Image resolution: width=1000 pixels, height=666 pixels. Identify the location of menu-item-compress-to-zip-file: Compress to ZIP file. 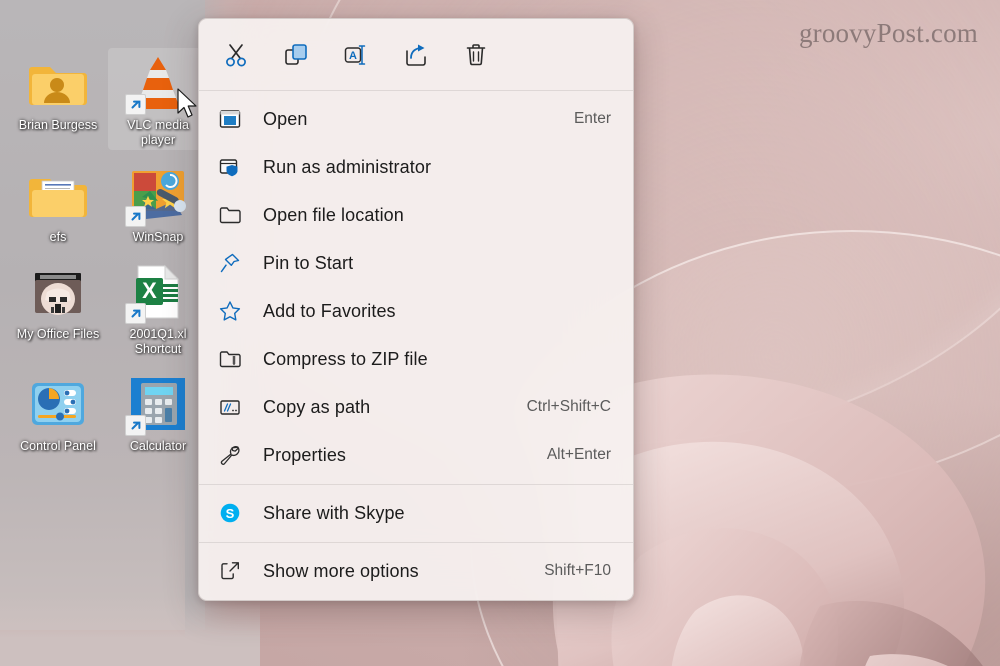
(416, 359).